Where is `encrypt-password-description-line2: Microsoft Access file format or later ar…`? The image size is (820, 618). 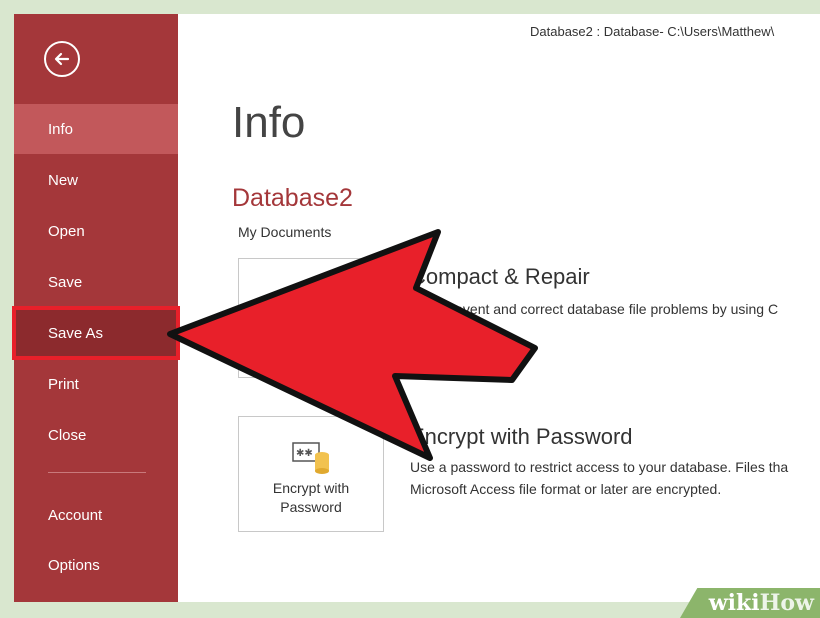
encrypt-password-description-line2: Microsoft Access file format or later ar… is located at coordinates (566, 489).